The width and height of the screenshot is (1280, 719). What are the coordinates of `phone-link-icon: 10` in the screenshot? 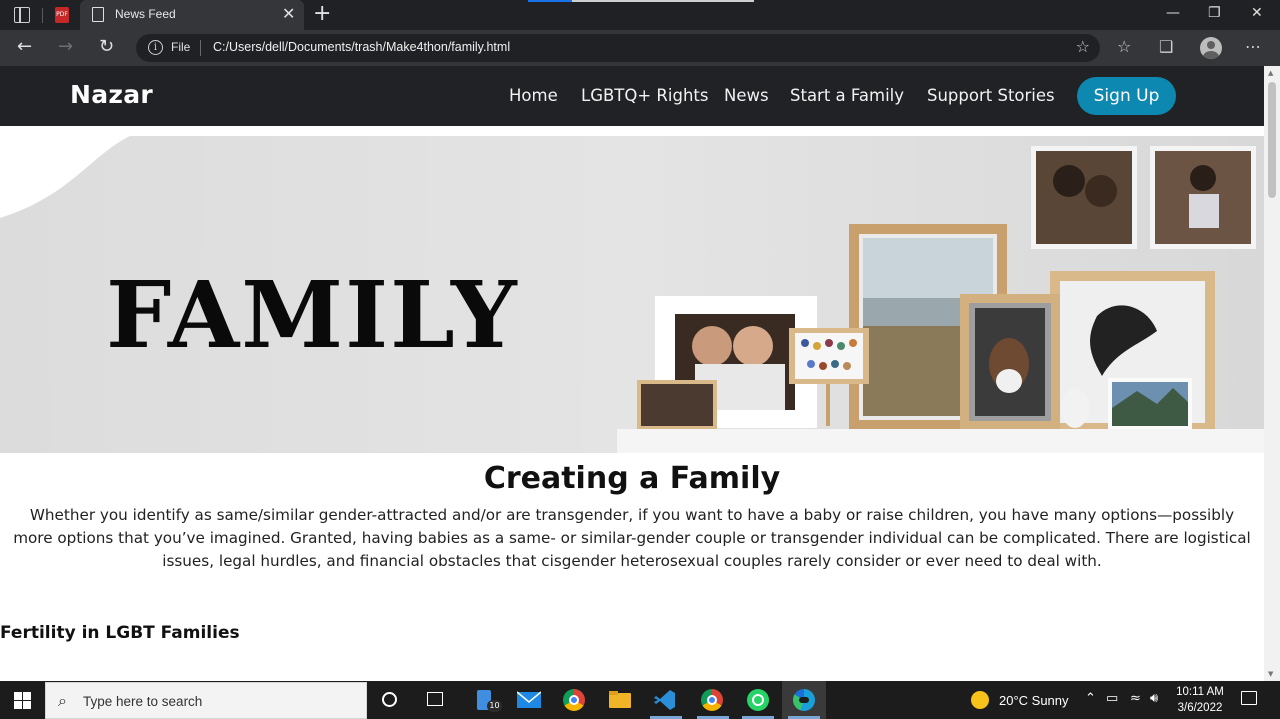 It's located at (488, 700).